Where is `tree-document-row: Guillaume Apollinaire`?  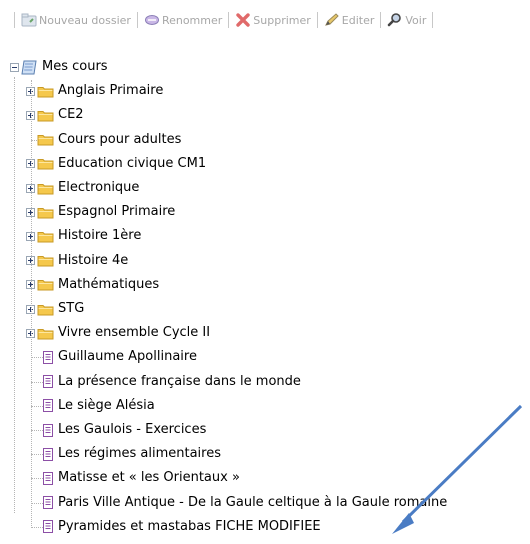 tree-document-row: Guillaume Apollinaire is located at coordinates (119, 357).